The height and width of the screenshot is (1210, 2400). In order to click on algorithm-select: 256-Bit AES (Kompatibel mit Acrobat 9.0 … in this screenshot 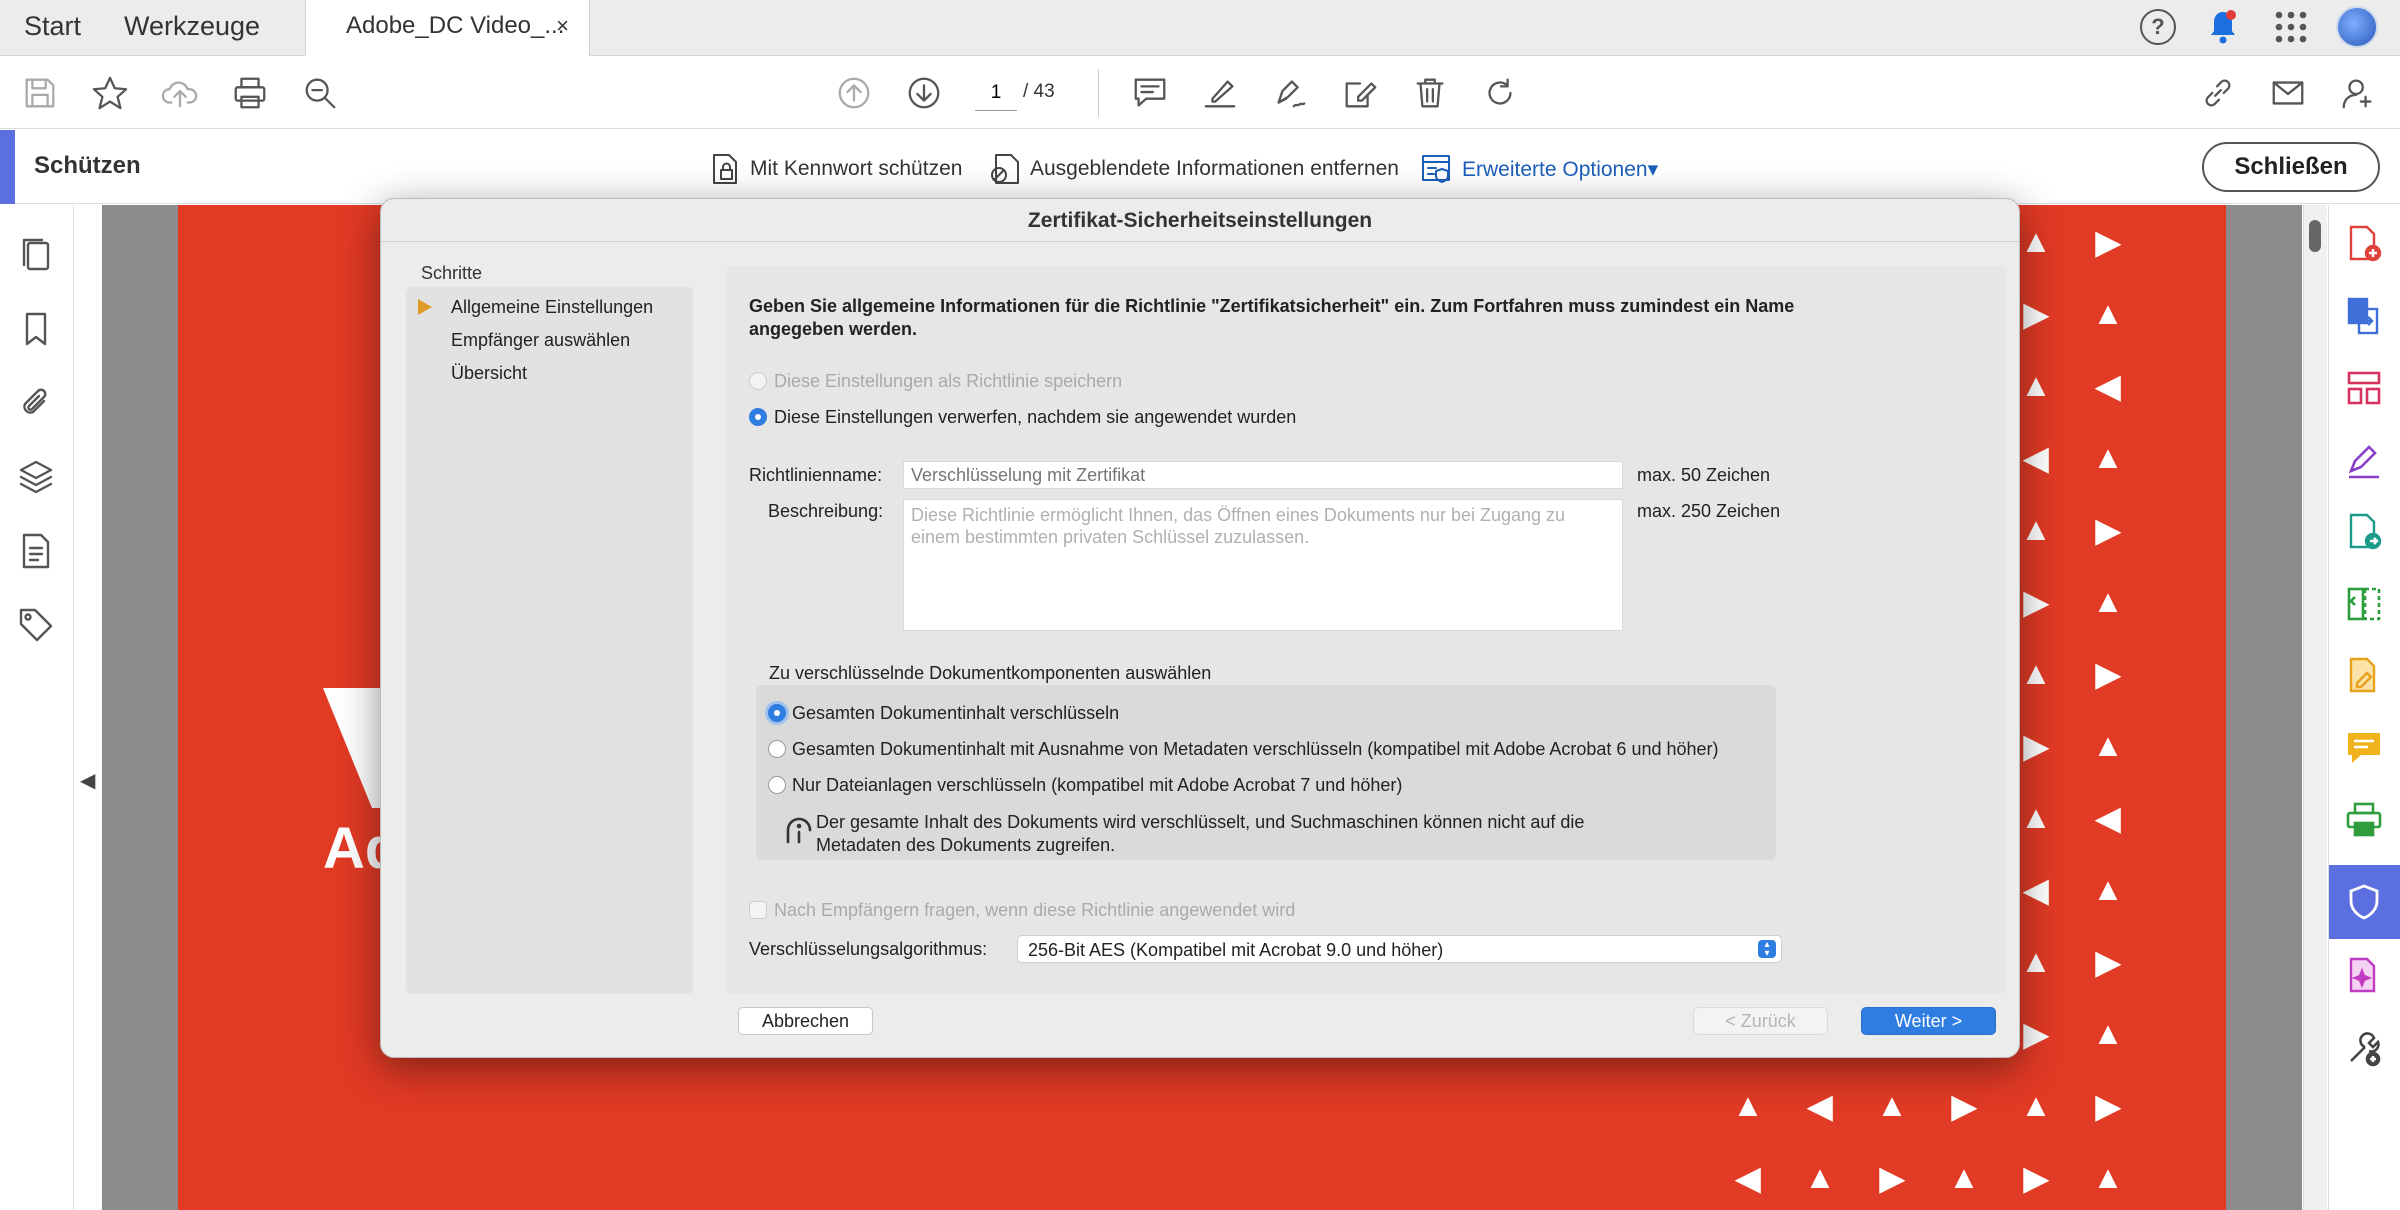, I will do `click(1399, 949)`.